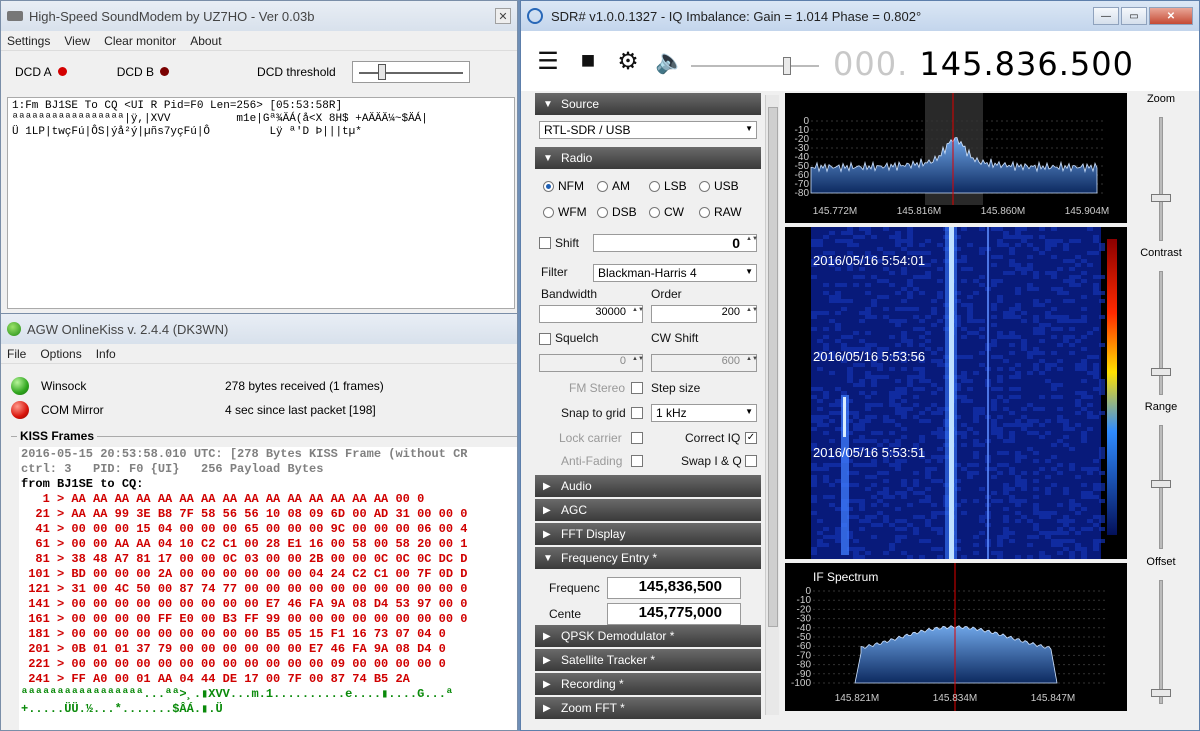  Describe the element at coordinates (670, 61) in the screenshot. I see `speaker-icon: 🔈` at that location.